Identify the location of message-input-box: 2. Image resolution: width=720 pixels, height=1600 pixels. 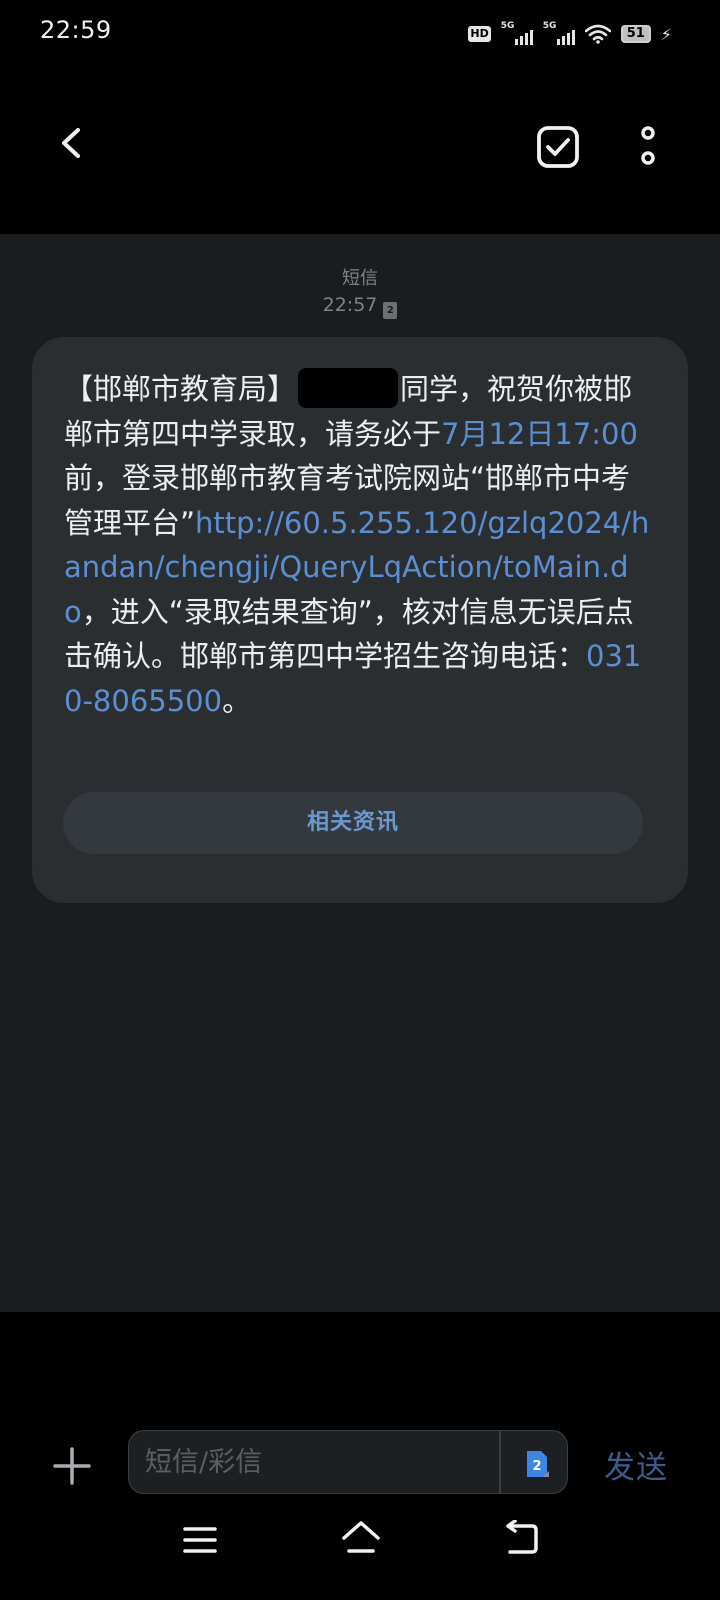
(348, 1462).